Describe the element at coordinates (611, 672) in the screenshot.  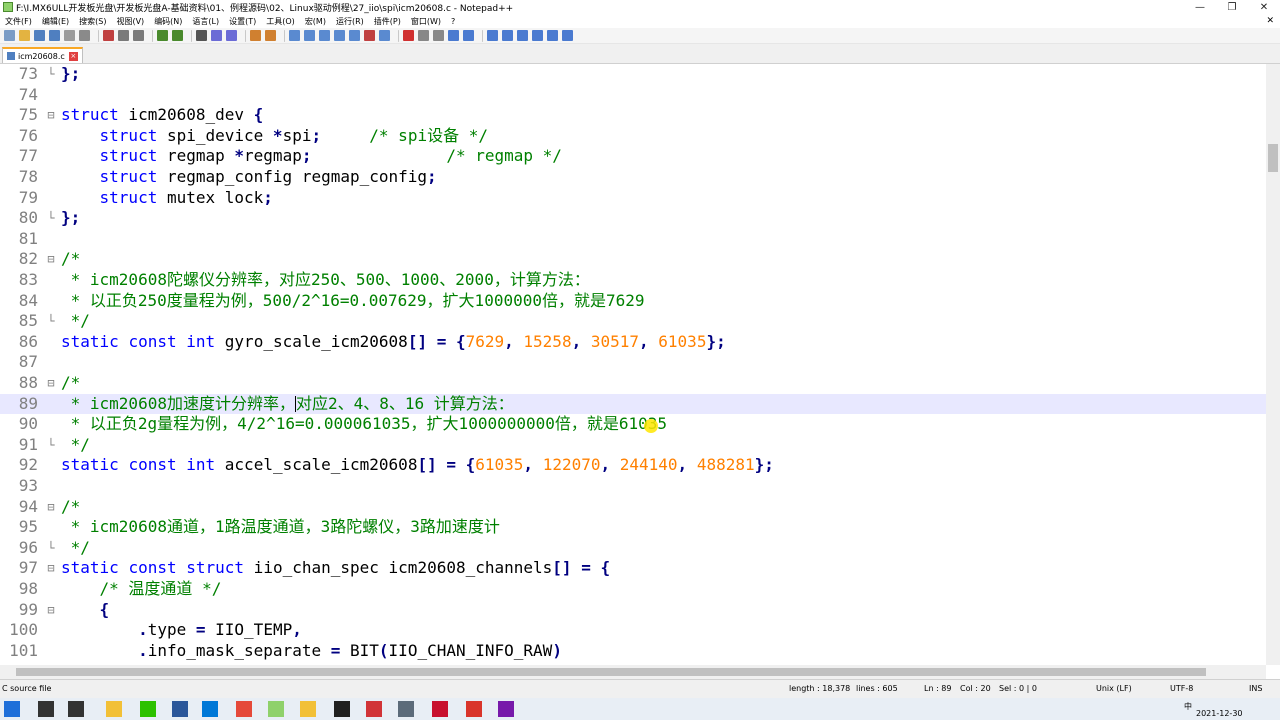
I see `horizontal-scroll-thumb` at that location.